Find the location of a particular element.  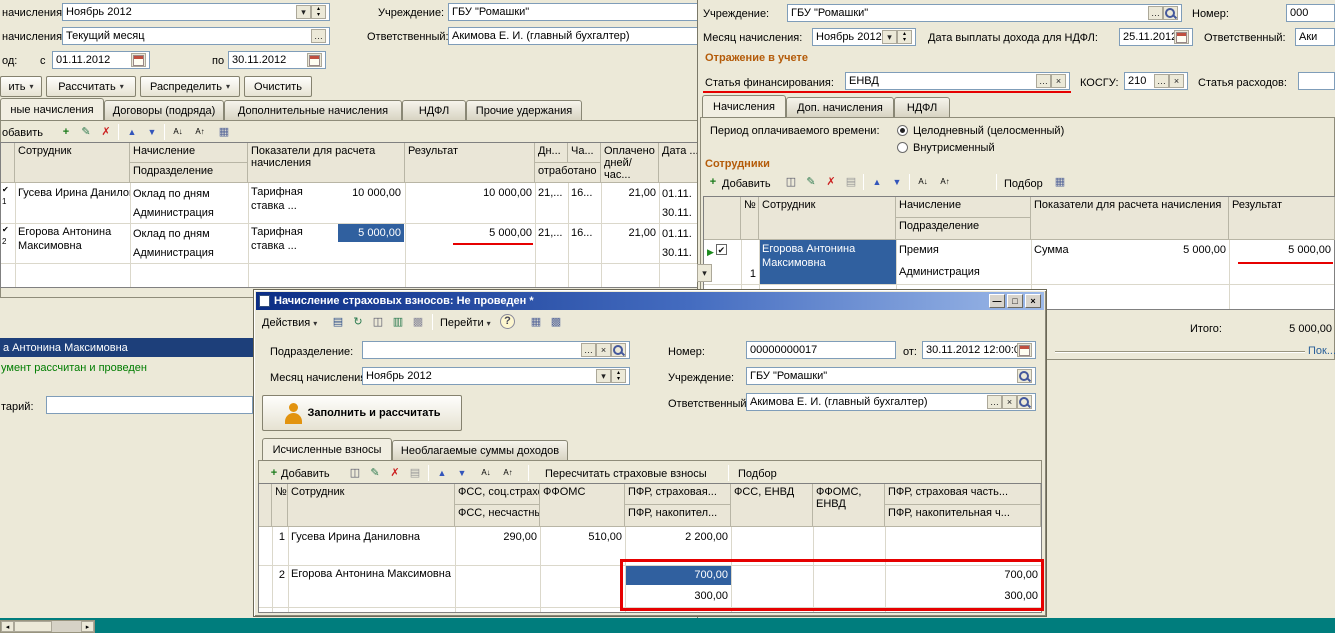

date-field: 30.11.2012 12:00:00 is located at coordinates (979, 350).